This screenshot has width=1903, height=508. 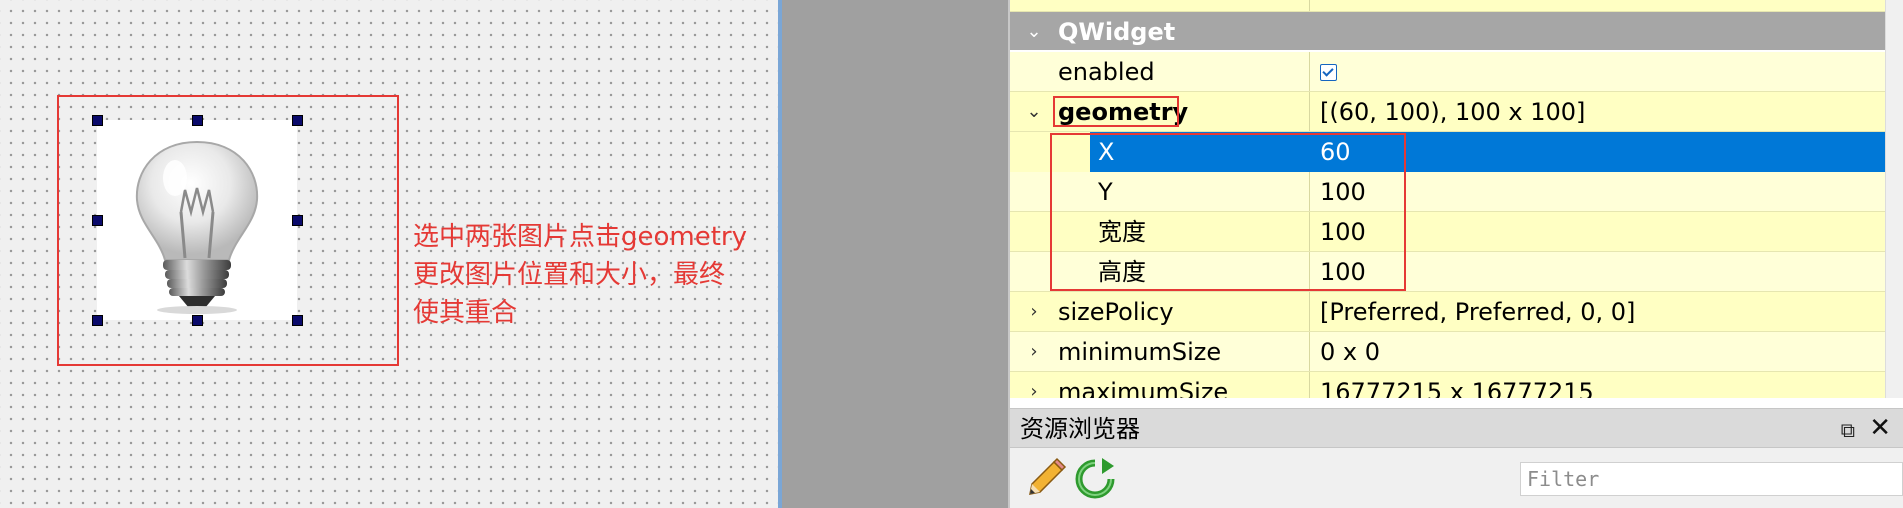 I want to click on annotation-line: 更改图片位置和大小，最终, so click(x=569, y=275).